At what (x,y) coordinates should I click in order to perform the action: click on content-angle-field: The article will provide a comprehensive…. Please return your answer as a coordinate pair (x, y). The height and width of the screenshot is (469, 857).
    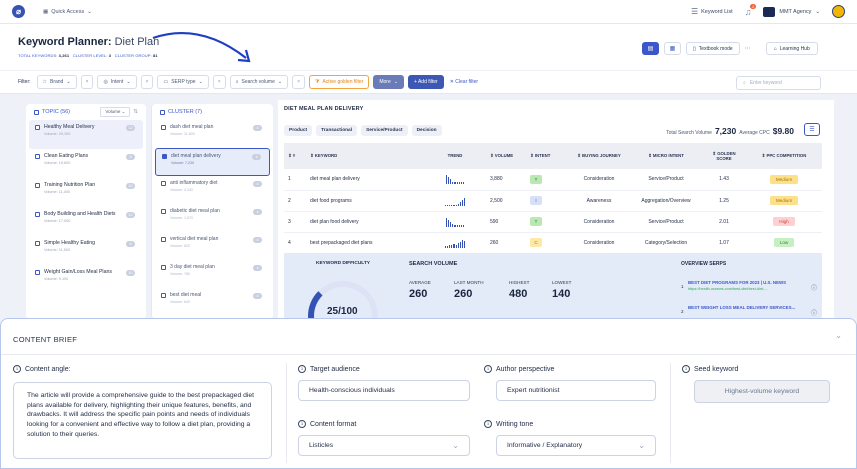
    Looking at the image, I should click on (142, 420).